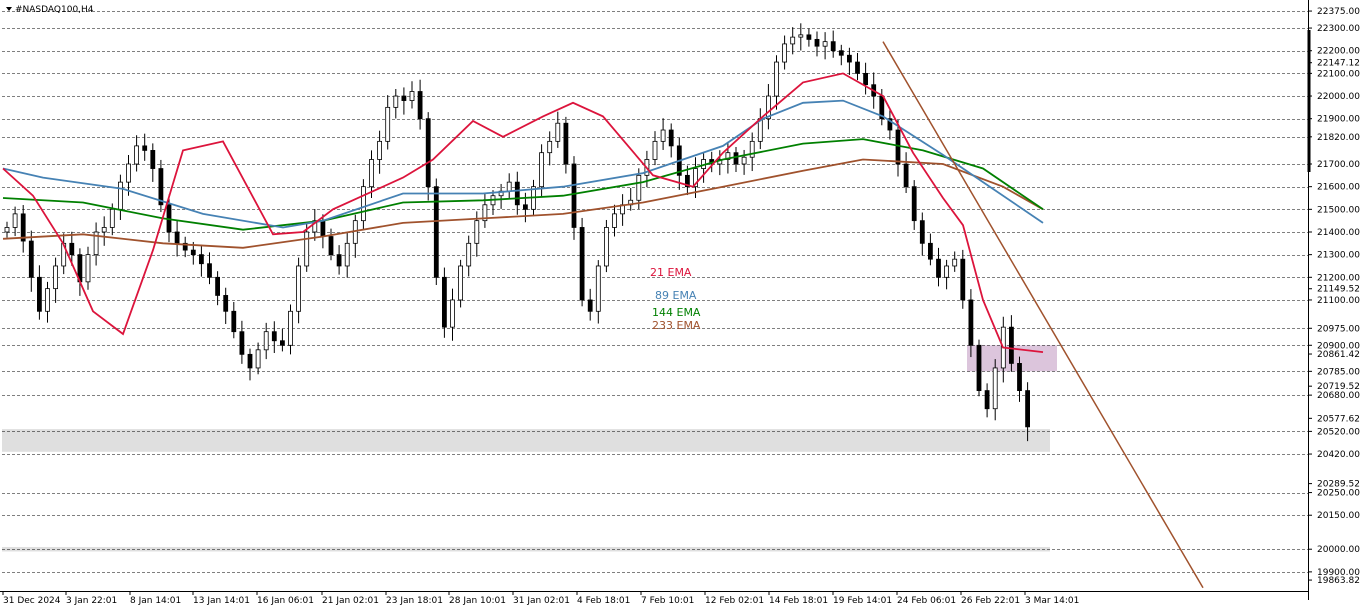 Image resolution: width=1362 pixels, height=611 pixels. What do you see at coordinates (1338, 581) in the screenshot?
I see `y-tick-label: 19863.82` at bounding box center [1338, 581].